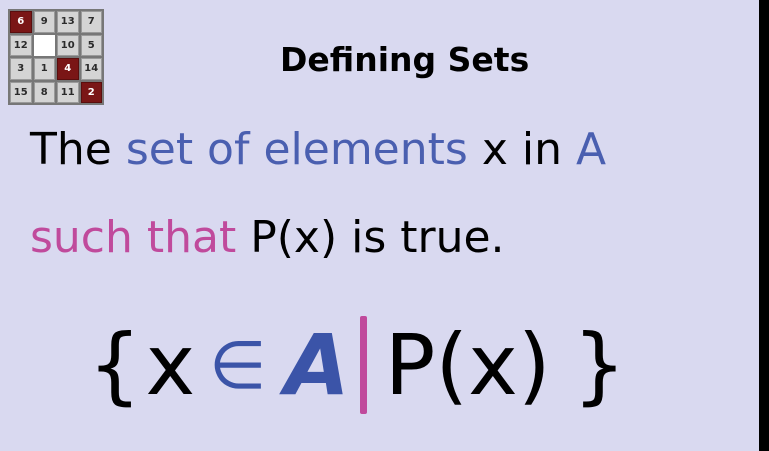 The image size is (769, 451). I want to click on puzzle-tile: 10, so click(68, 45).